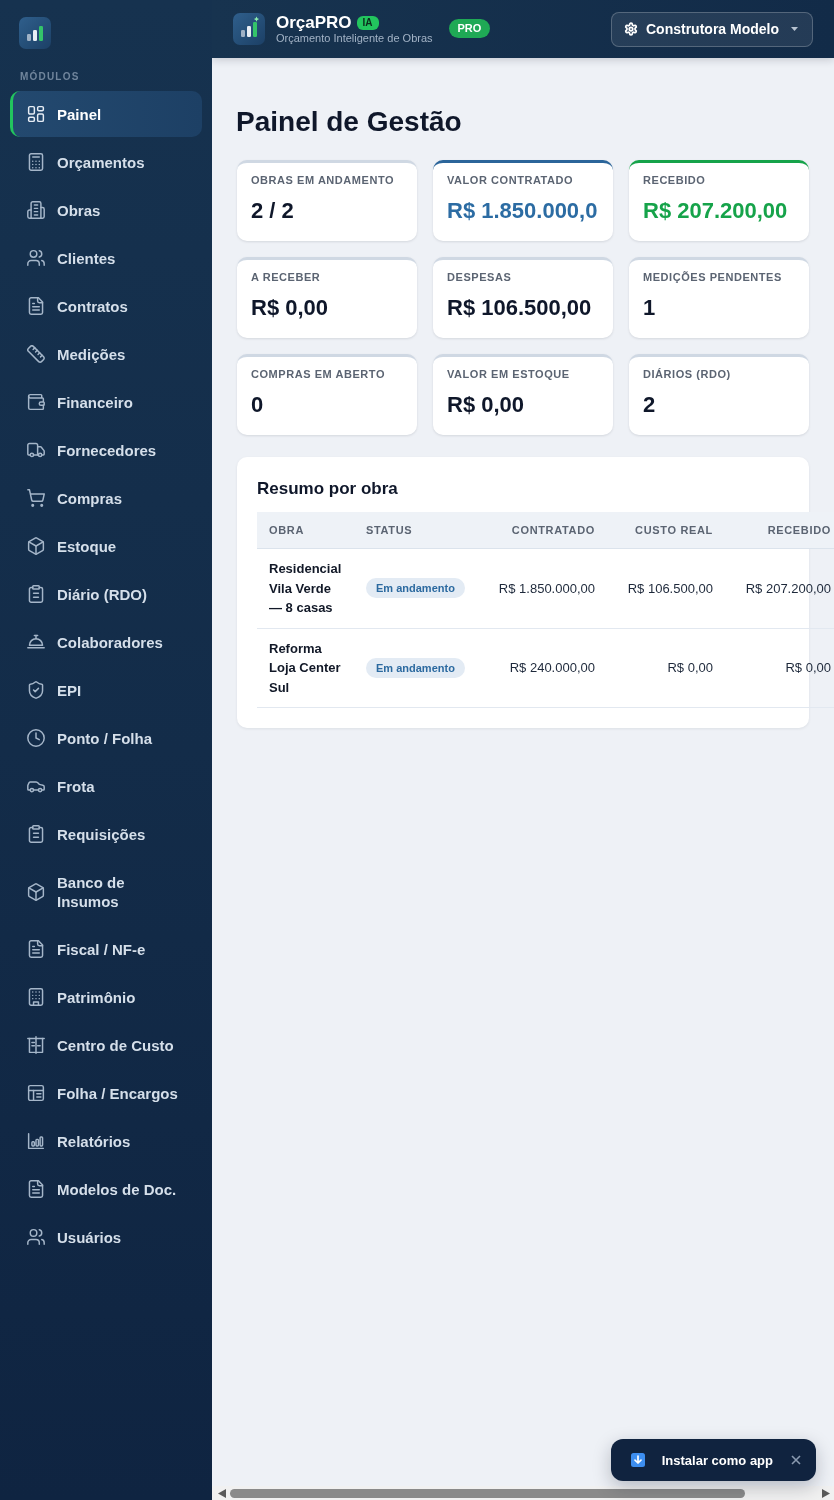 This screenshot has width=834, height=1500. Describe the element at coordinates (36, 450) in the screenshot. I see `truck-icon` at that location.